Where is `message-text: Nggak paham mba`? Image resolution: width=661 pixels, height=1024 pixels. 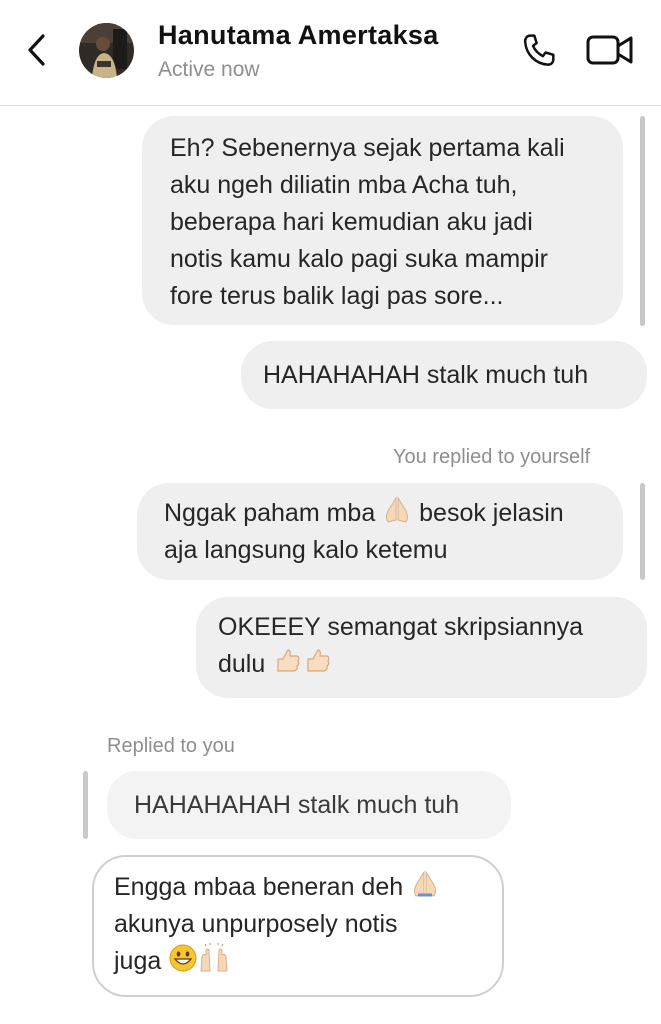 message-text: Nggak paham mba is located at coordinates (270, 513).